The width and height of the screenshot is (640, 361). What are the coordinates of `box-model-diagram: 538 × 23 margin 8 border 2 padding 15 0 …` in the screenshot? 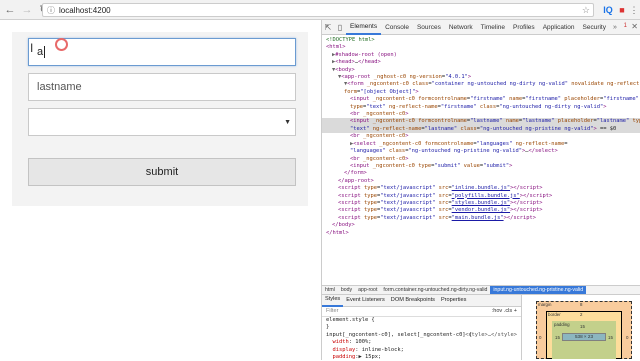 It's located at (581, 327).